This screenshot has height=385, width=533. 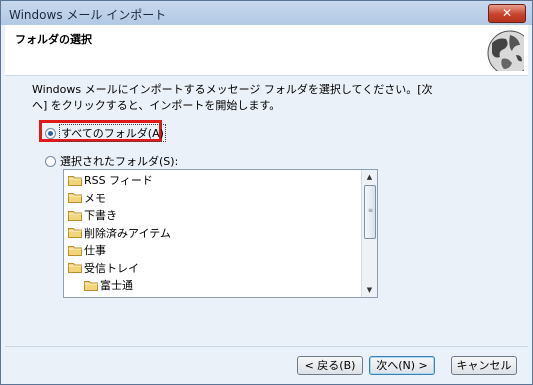 What do you see at coordinates (369, 290) in the screenshot?
I see `scroll-down-arrow-icon: ▼` at bounding box center [369, 290].